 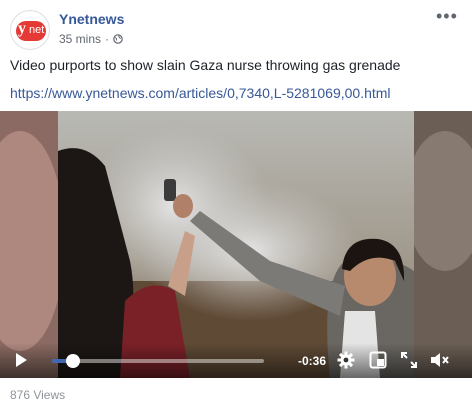 What do you see at coordinates (22, 28) in the screenshot?
I see `ynet-logo-letter: y` at bounding box center [22, 28].